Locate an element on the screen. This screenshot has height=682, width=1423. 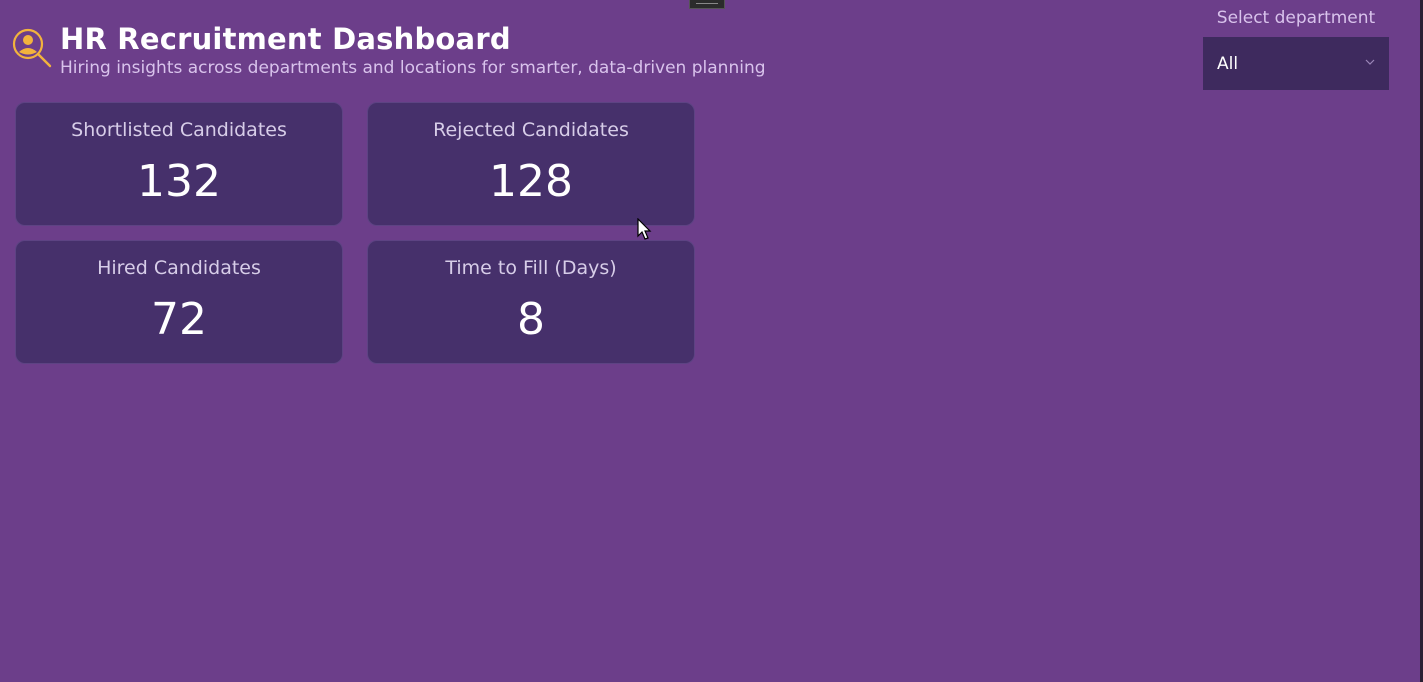
department-dropdown-value: All is located at coordinates (1228, 63).